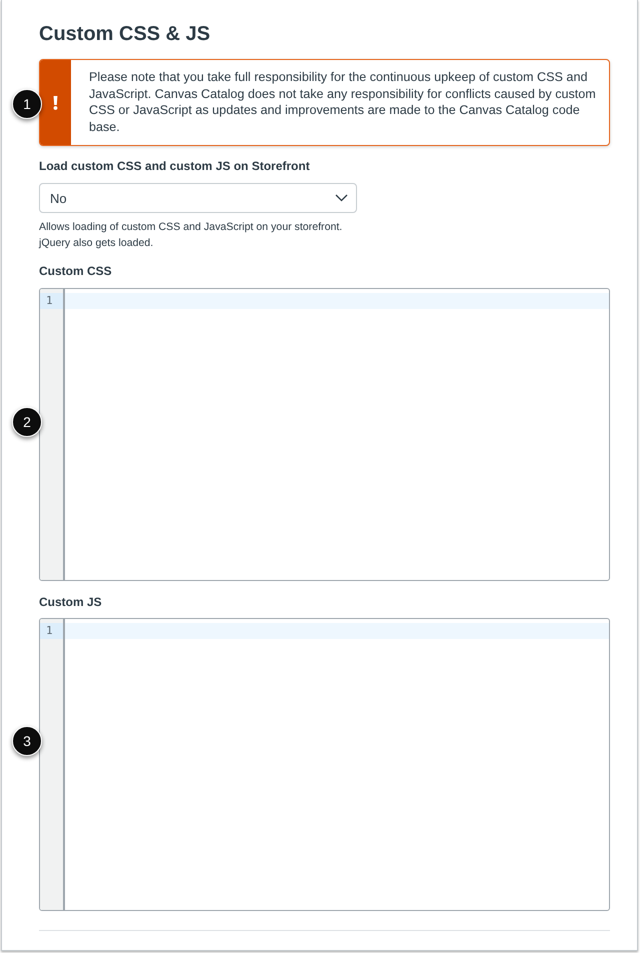 This screenshot has width=640, height=953. What do you see at coordinates (27, 741) in the screenshot?
I see `callout-marker: 3` at bounding box center [27, 741].